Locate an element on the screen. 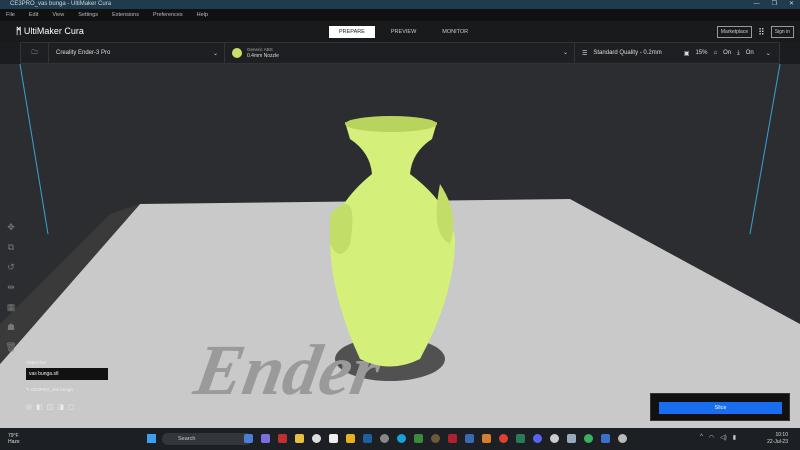 The width and height of the screenshot is (800, 450). file-explorer-icon is located at coordinates (299, 438).